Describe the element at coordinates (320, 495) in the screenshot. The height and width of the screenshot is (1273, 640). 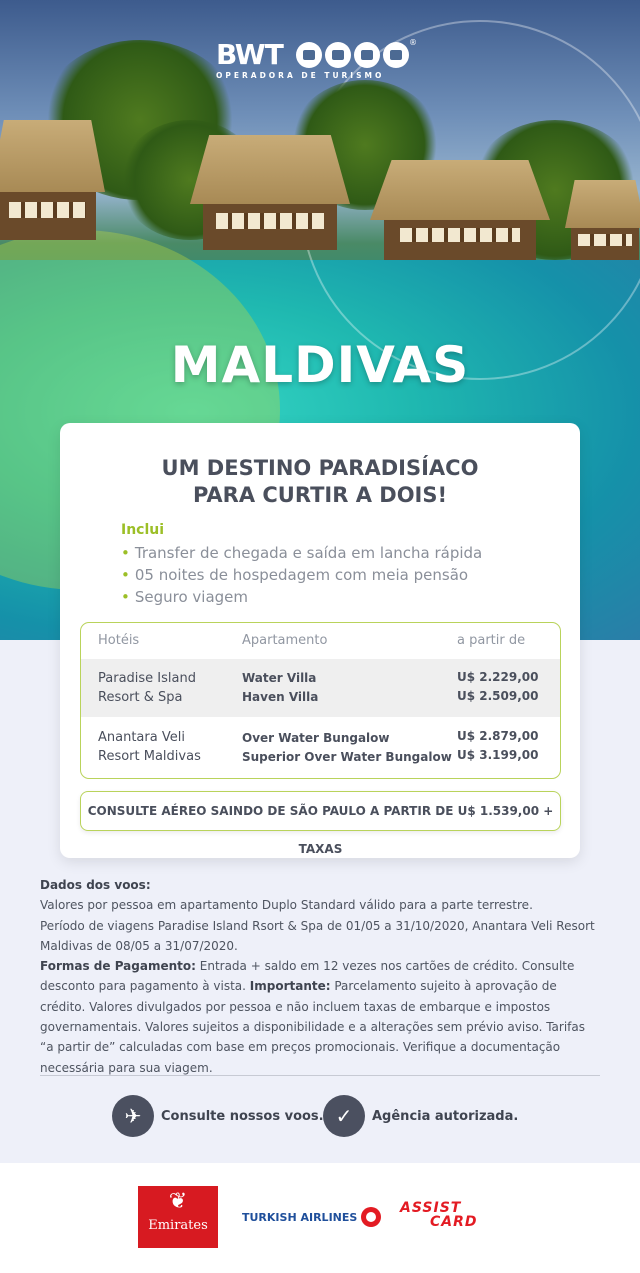
I see `headline-line-2: PARA CURTIR A DOIS!` at that location.